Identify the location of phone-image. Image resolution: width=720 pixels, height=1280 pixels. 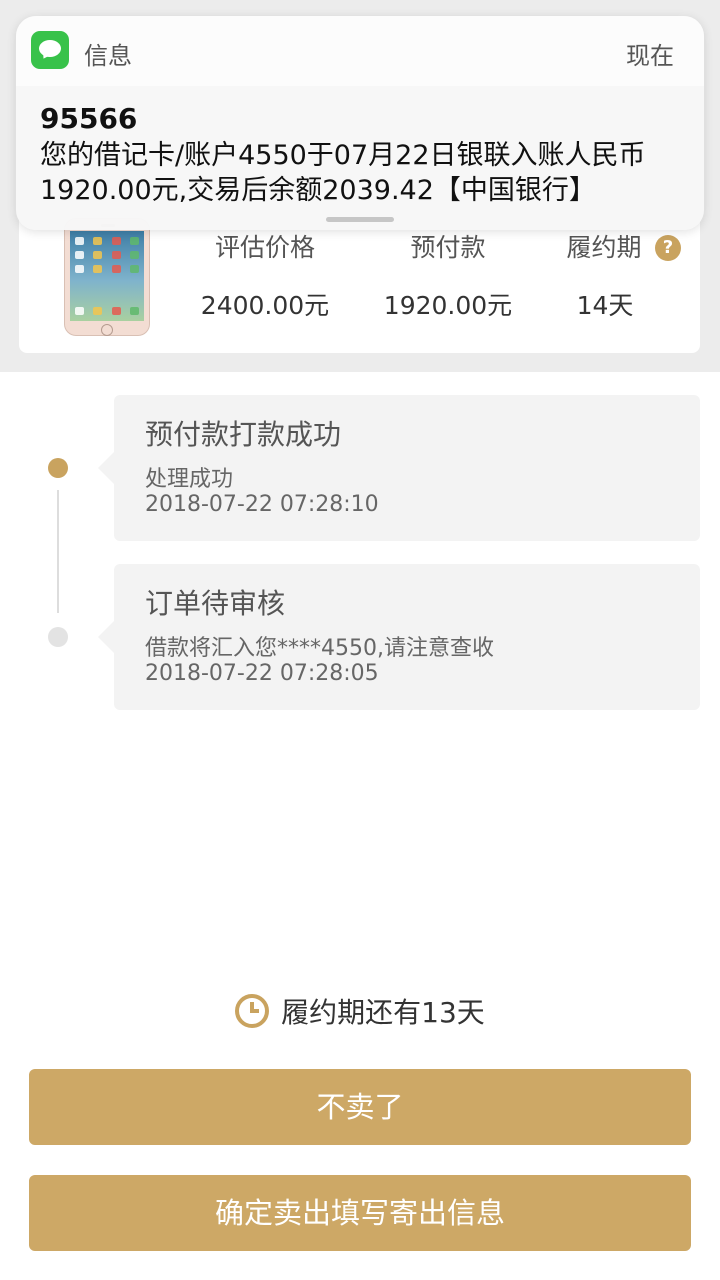
(107, 277).